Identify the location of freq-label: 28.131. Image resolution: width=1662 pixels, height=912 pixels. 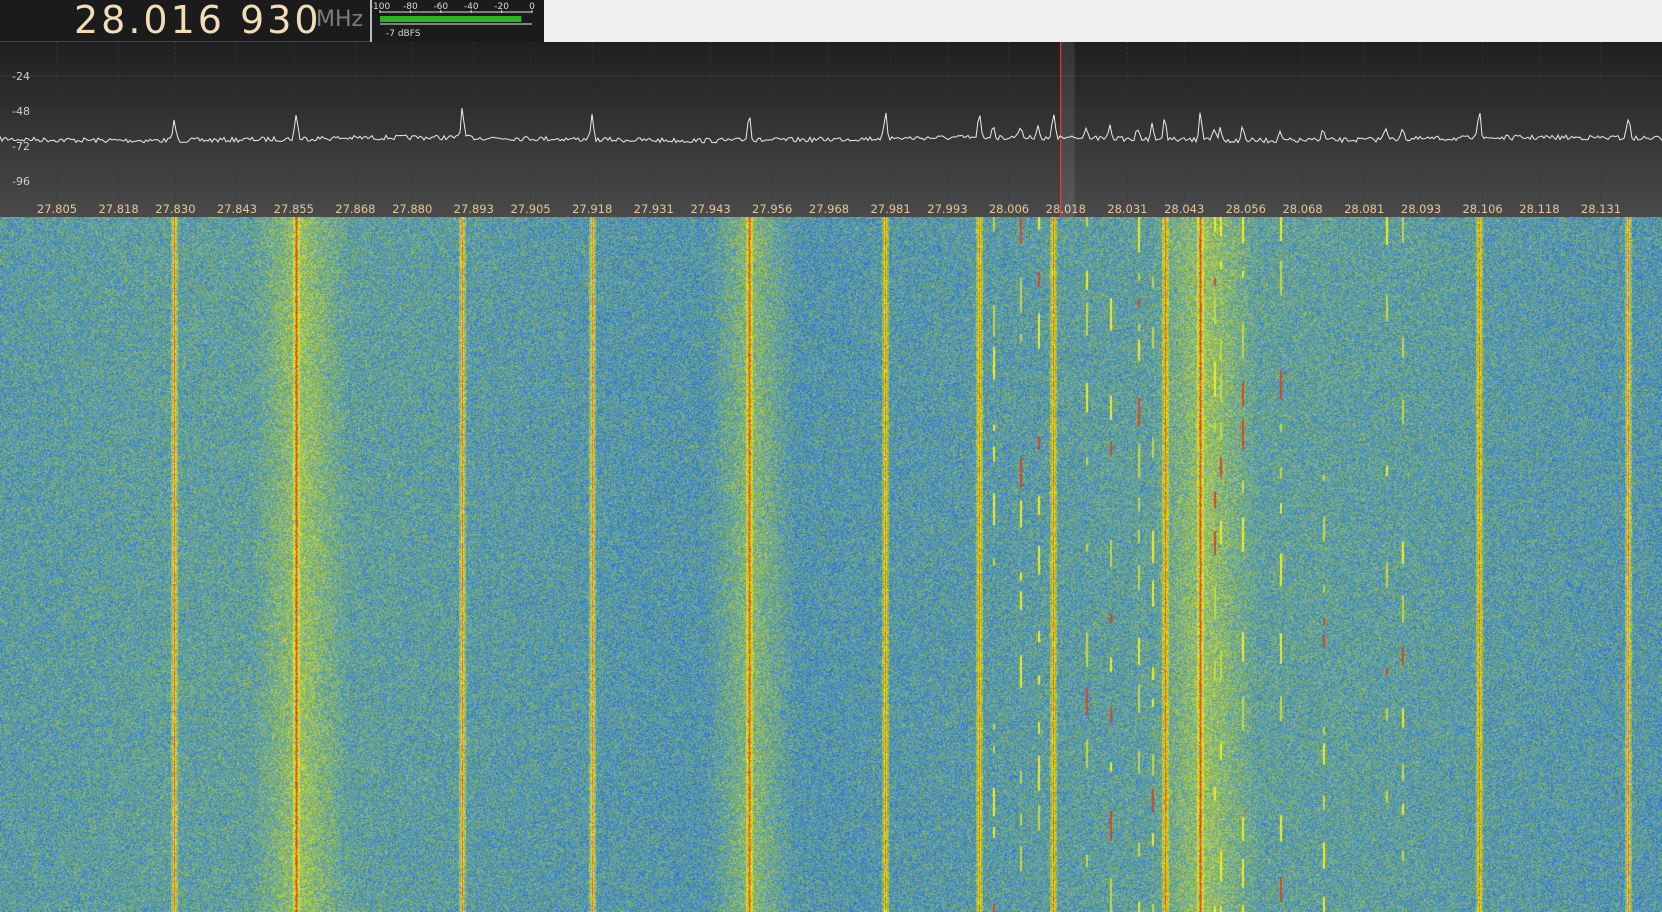
(1601, 209).